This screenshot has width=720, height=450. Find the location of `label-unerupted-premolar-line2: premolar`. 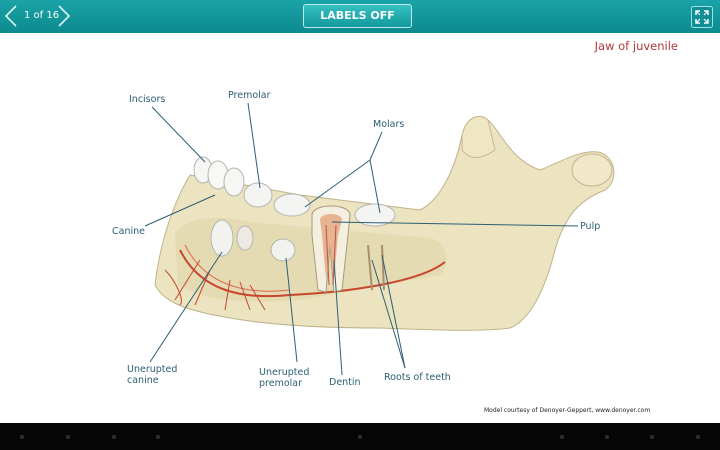

label-unerupted-premolar-line2: premolar is located at coordinates (281, 383).